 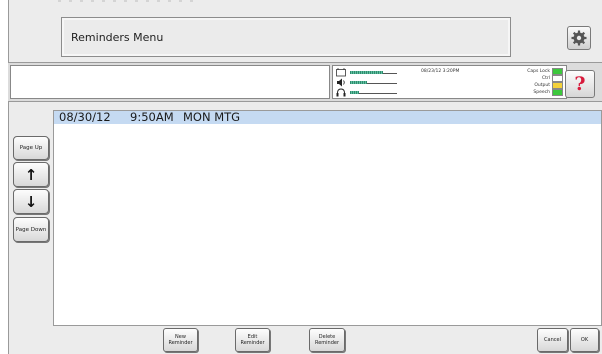 I want to click on help-button: ?, so click(x=580, y=84).